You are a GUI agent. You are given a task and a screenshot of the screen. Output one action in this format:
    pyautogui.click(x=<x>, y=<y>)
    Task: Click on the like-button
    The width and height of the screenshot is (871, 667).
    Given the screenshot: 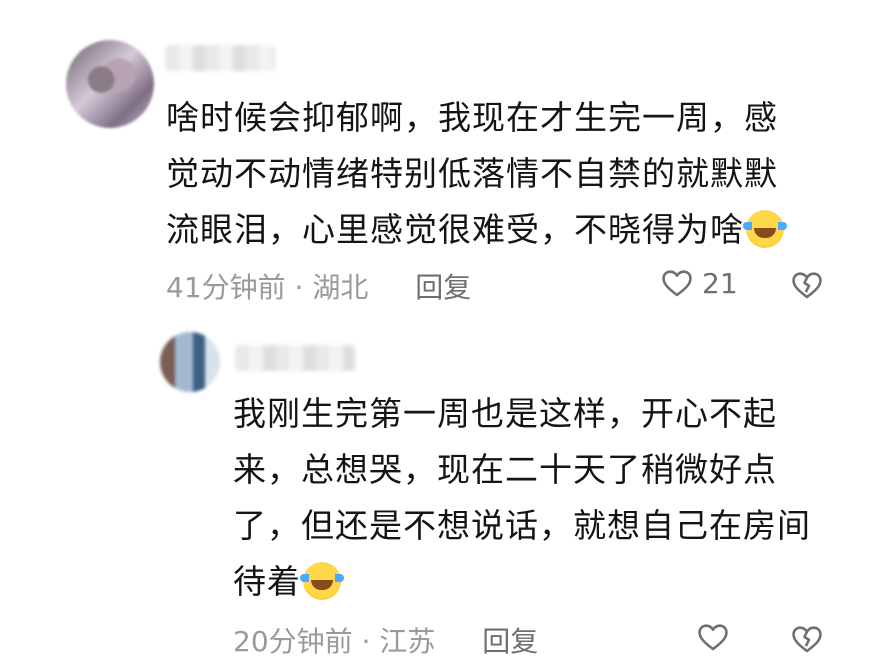 What is the action you would take?
    pyautogui.click(x=717, y=637)
    